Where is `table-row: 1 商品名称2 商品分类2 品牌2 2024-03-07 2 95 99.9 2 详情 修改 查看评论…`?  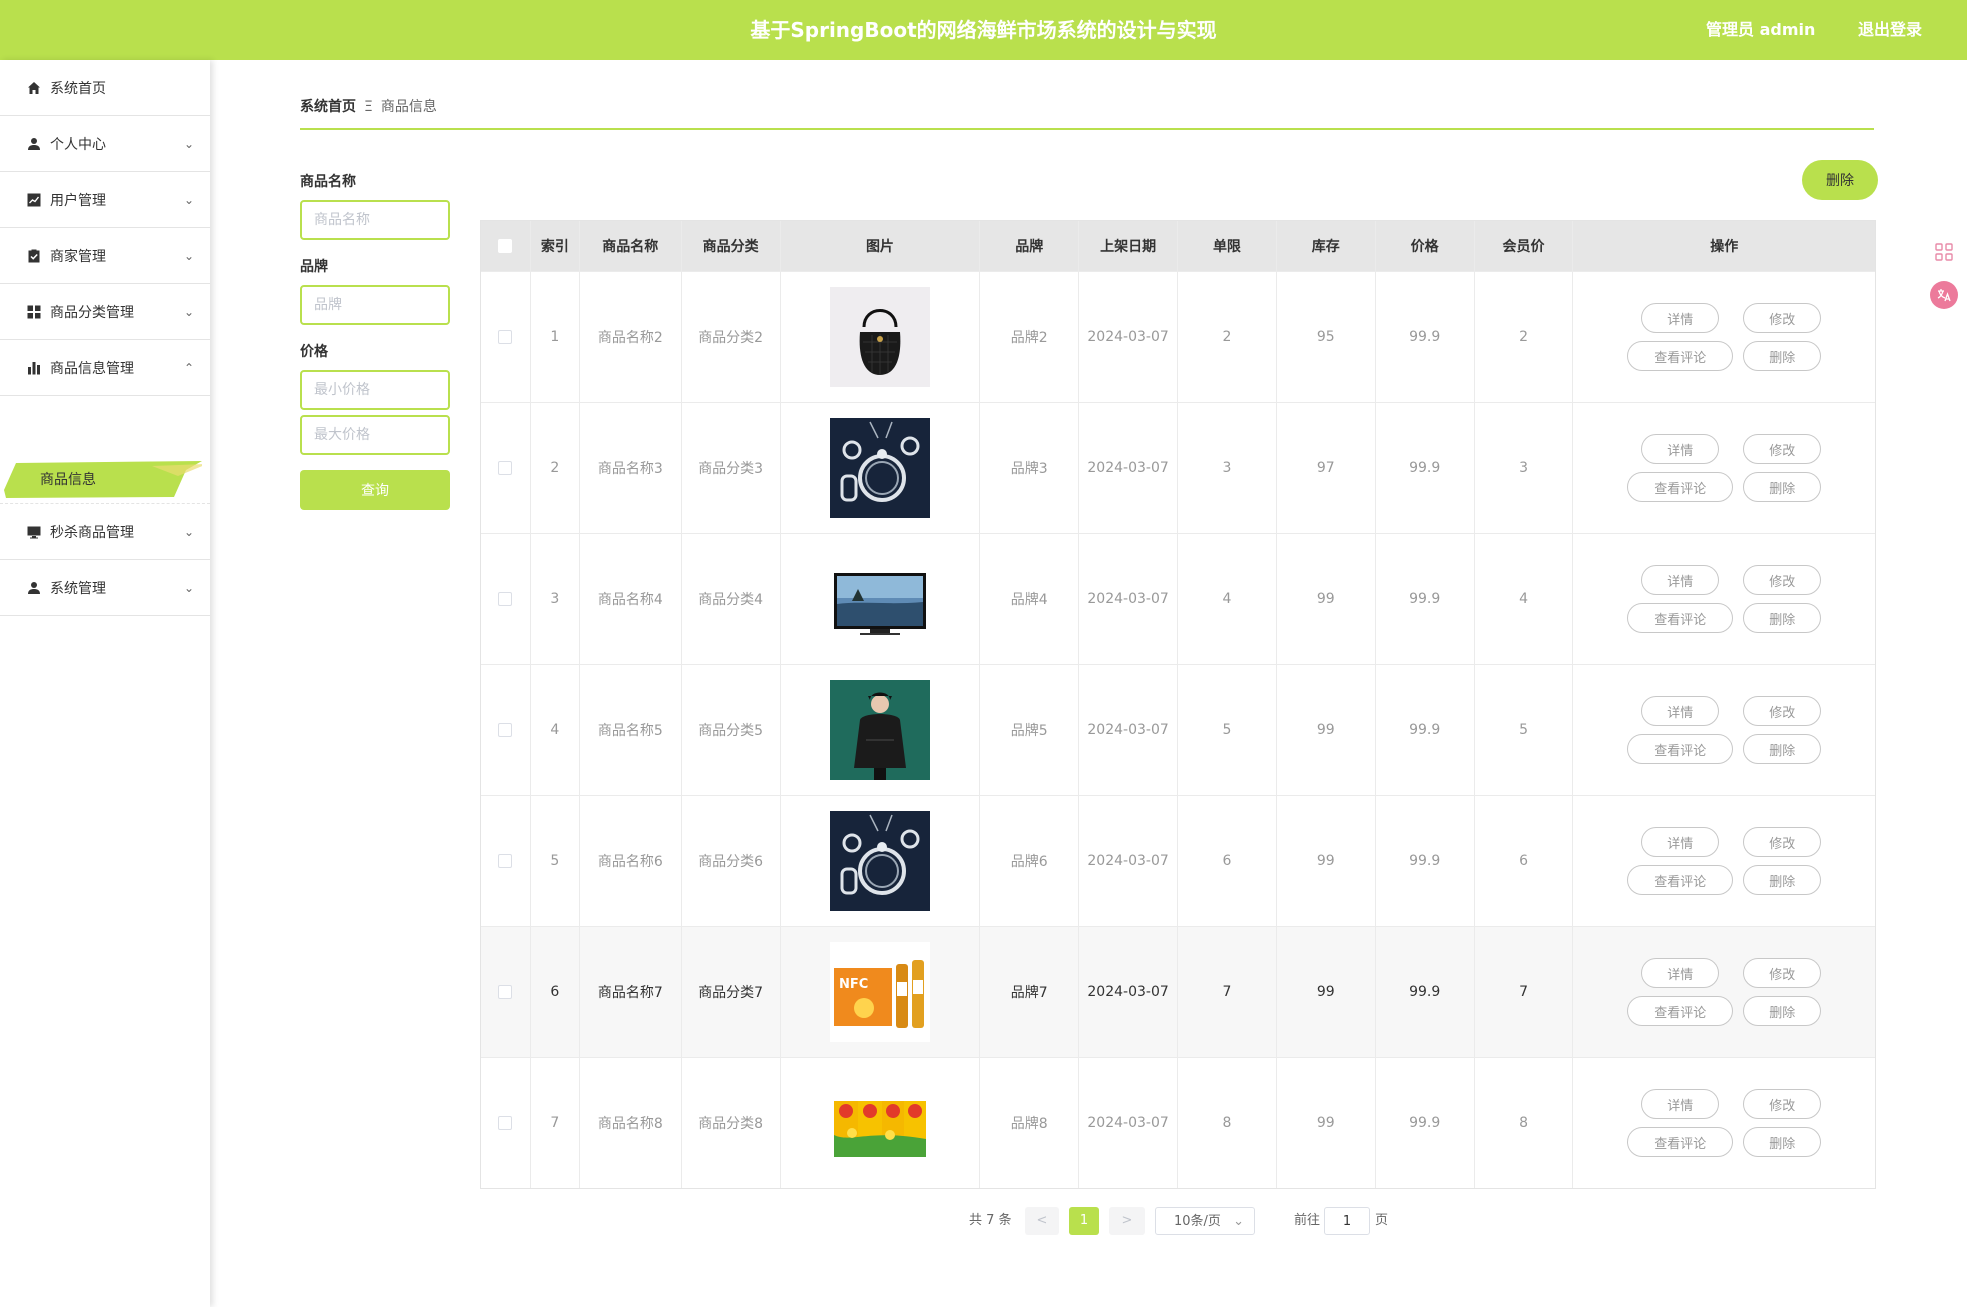 table-row: 1 商品名称2 商品分类2 品牌2 2024-03-07 2 95 99.9 2 详情 修改 查看评论… is located at coordinates (1178, 336).